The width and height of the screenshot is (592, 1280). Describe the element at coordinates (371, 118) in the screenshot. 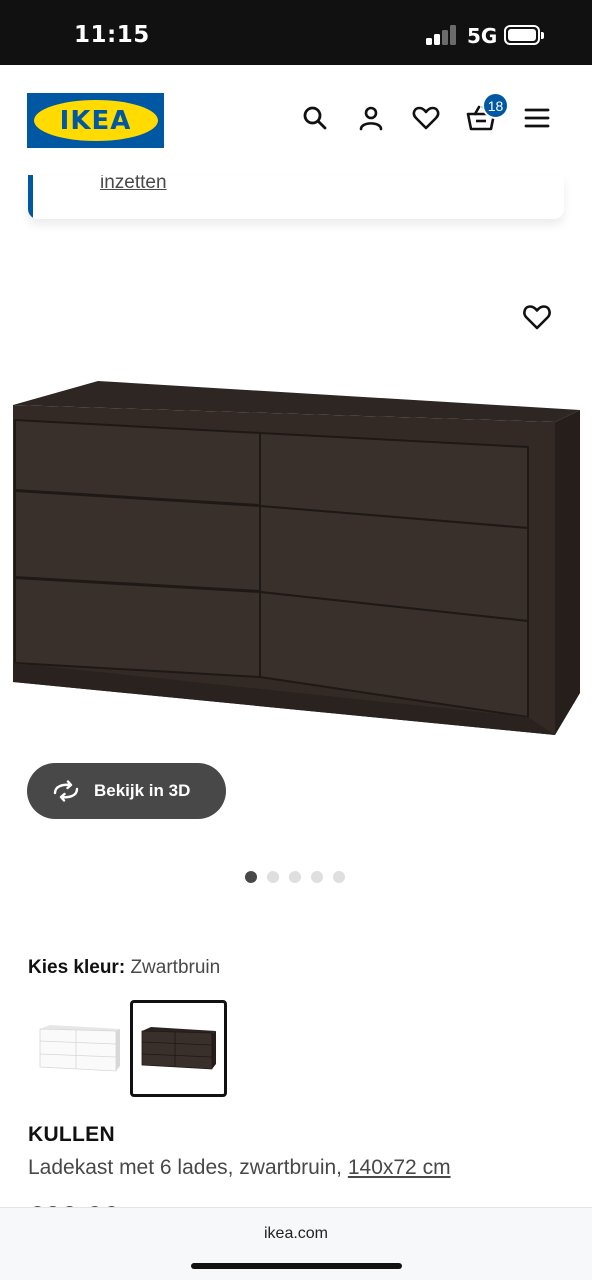

I see `profile-icon` at that location.